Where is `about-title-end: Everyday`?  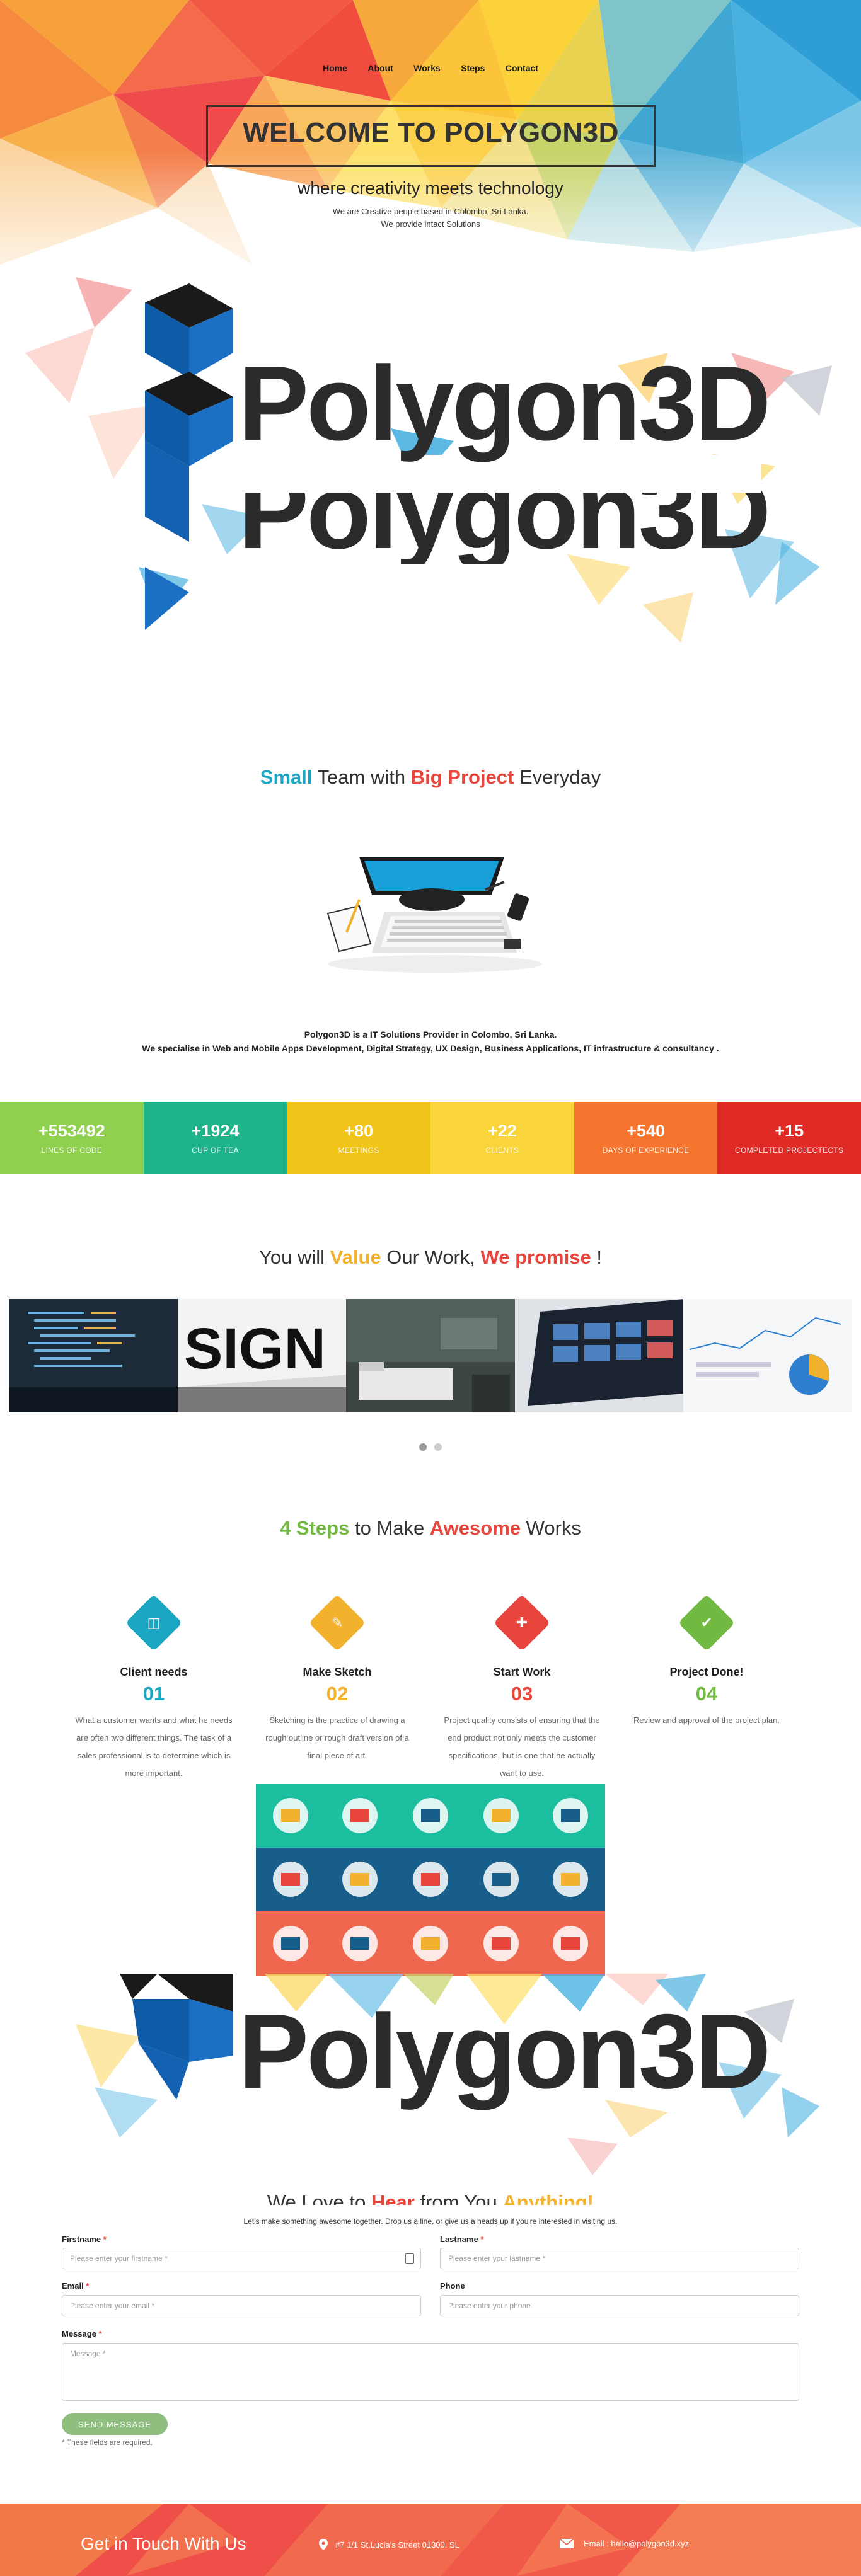
about-title-end: Everyday is located at coordinates (558, 777).